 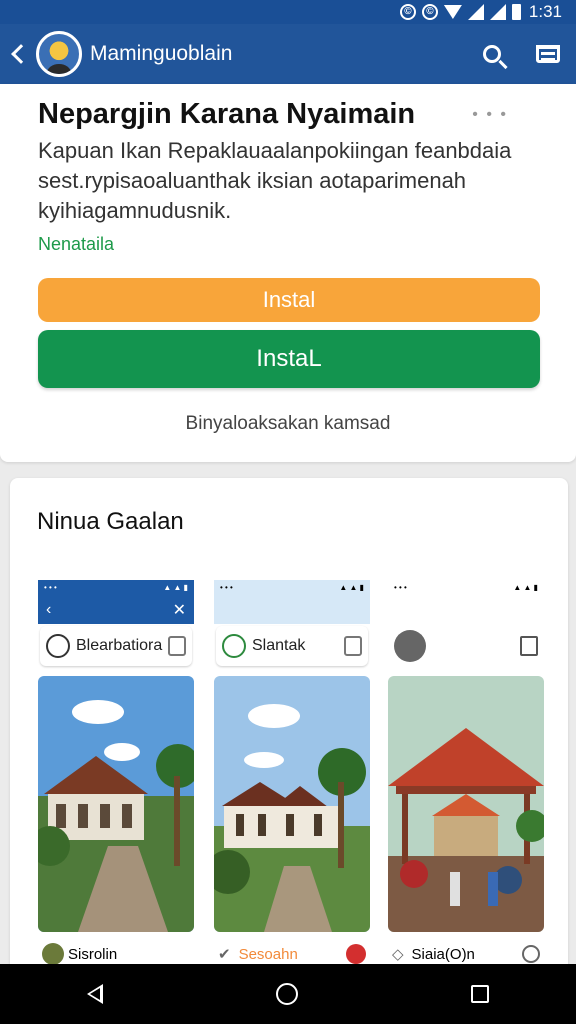 What do you see at coordinates (21, 54) in the screenshot?
I see `chevron-left-icon` at bounding box center [21, 54].